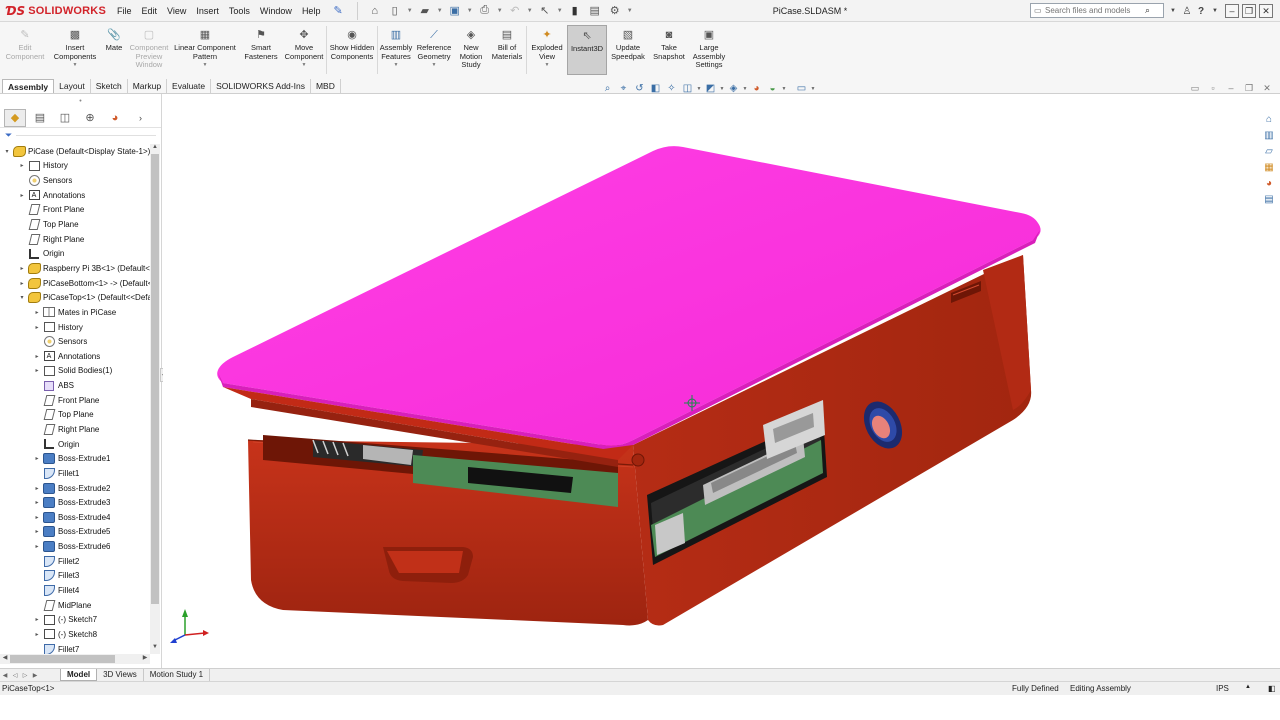 The image size is (1280, 720). Describe the element at coordinates (75, 385) in the screenshot. I see `tree-item: ABS` at that location.